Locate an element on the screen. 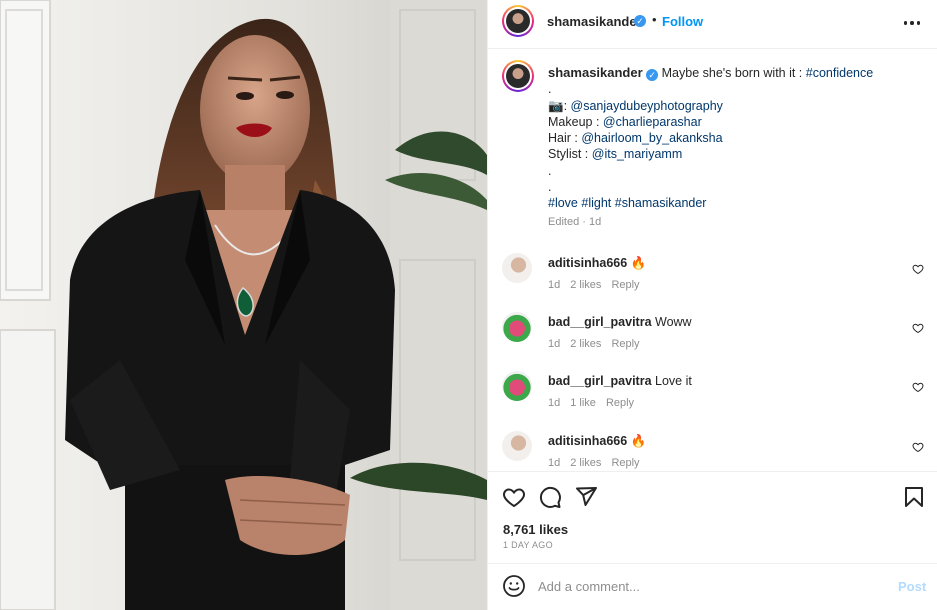 The height and width of the screenshot is (610, 937). hashtag-link: #shamasikander is located at coordinates (661, 203).